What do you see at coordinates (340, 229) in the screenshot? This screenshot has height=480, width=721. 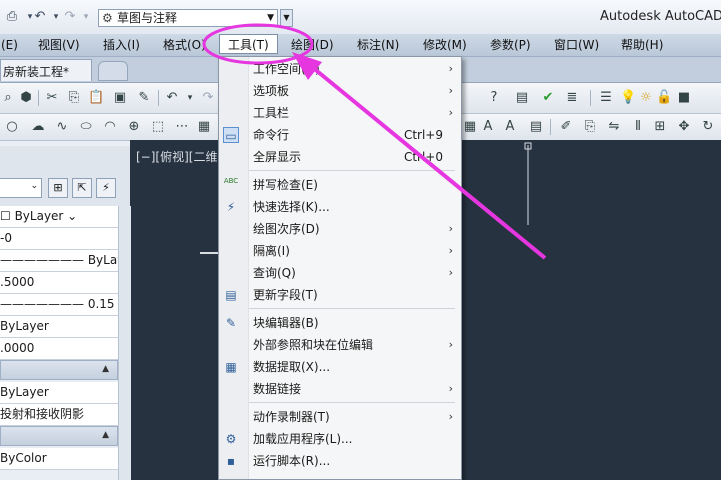 I see `menu-item: 绘图次序(D) ›` at bounding box center [340, 229].